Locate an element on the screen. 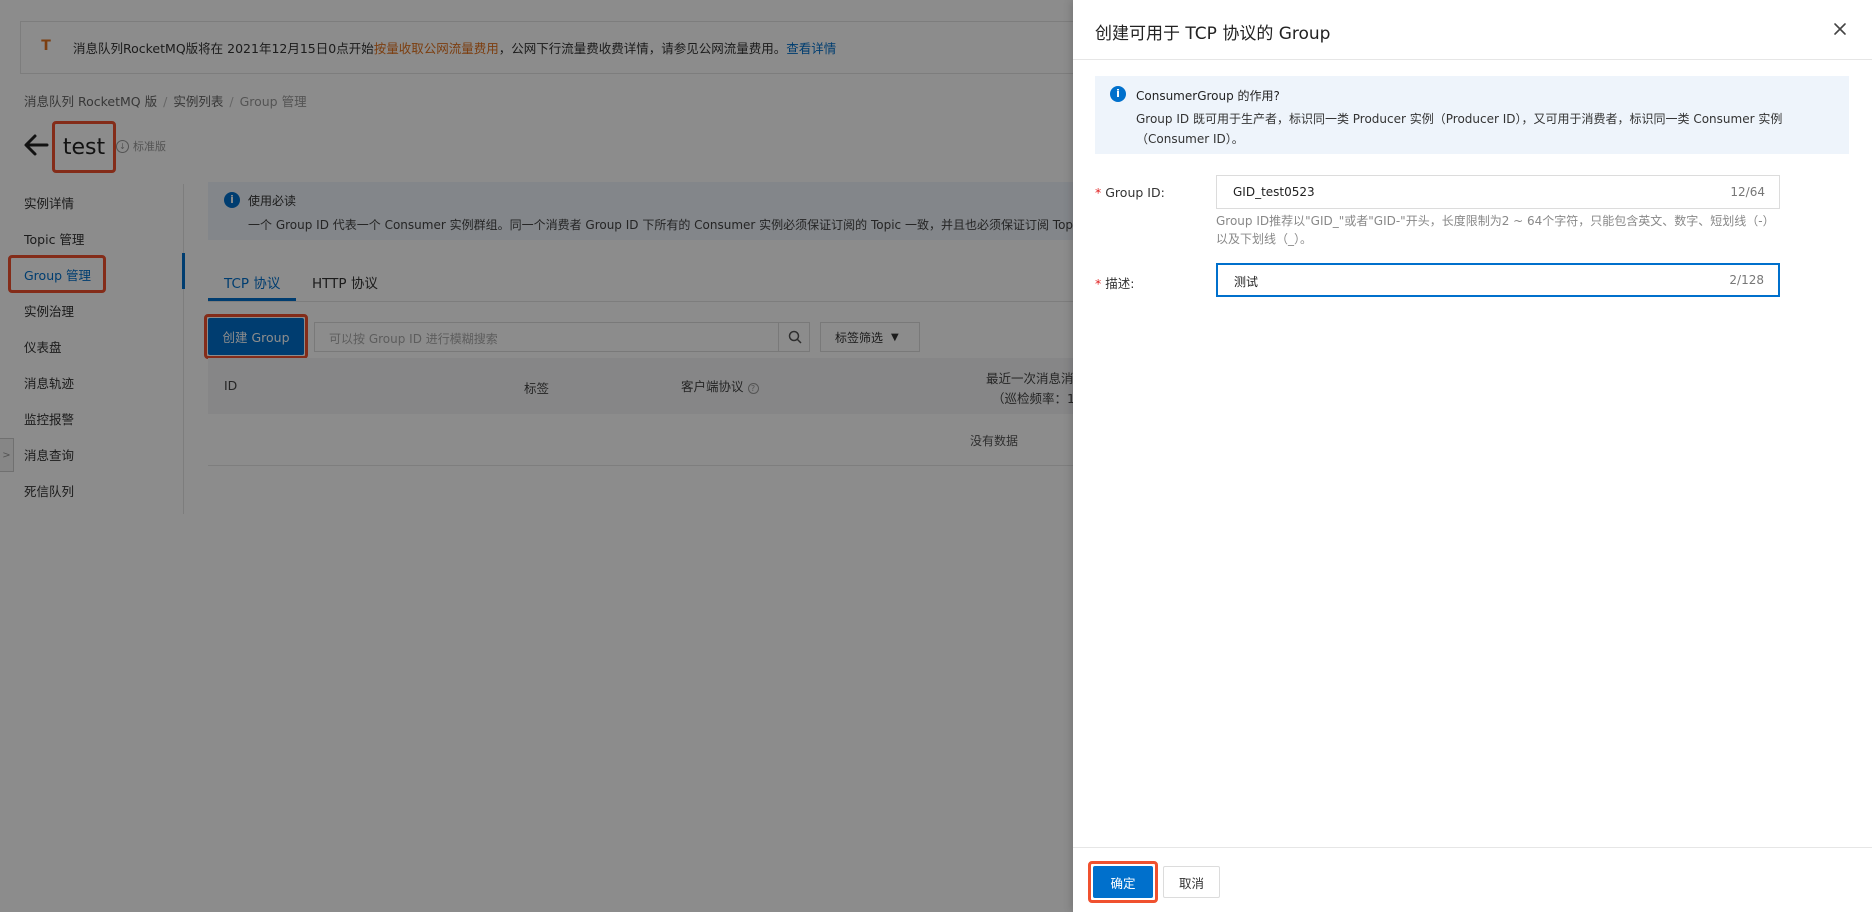 This screenshot has height=912, width=1872. description-input: 测试 2/128 is located at coordinates (1498, 280).